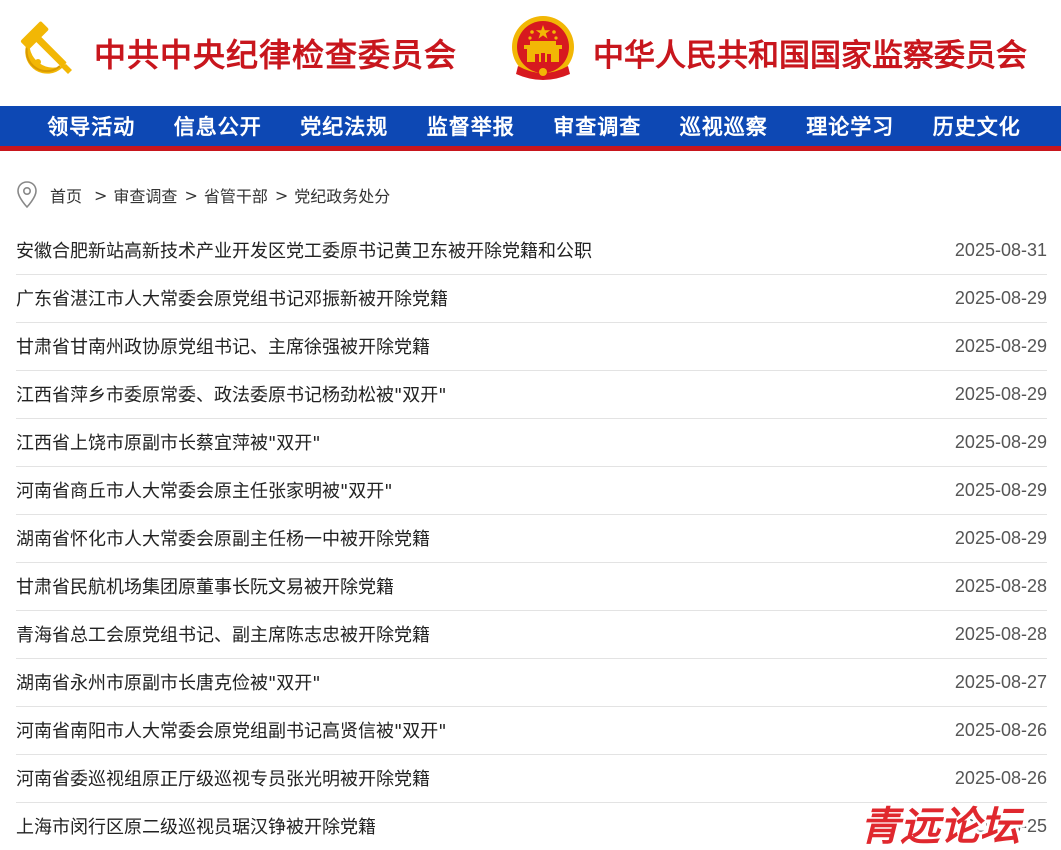 The image size is (1061, 850). What do you see at coordinates (205, 586) in the screenshot?
I see `article-title: 甘肃省民航机场集团原董事长阮文易被开除党籍` at bounding box center [205, 586].